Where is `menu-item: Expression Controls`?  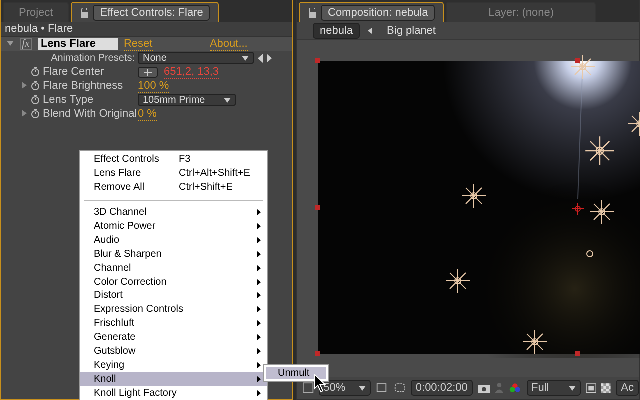
menu-item: Expression Controls is located at coordinates (173, 309).